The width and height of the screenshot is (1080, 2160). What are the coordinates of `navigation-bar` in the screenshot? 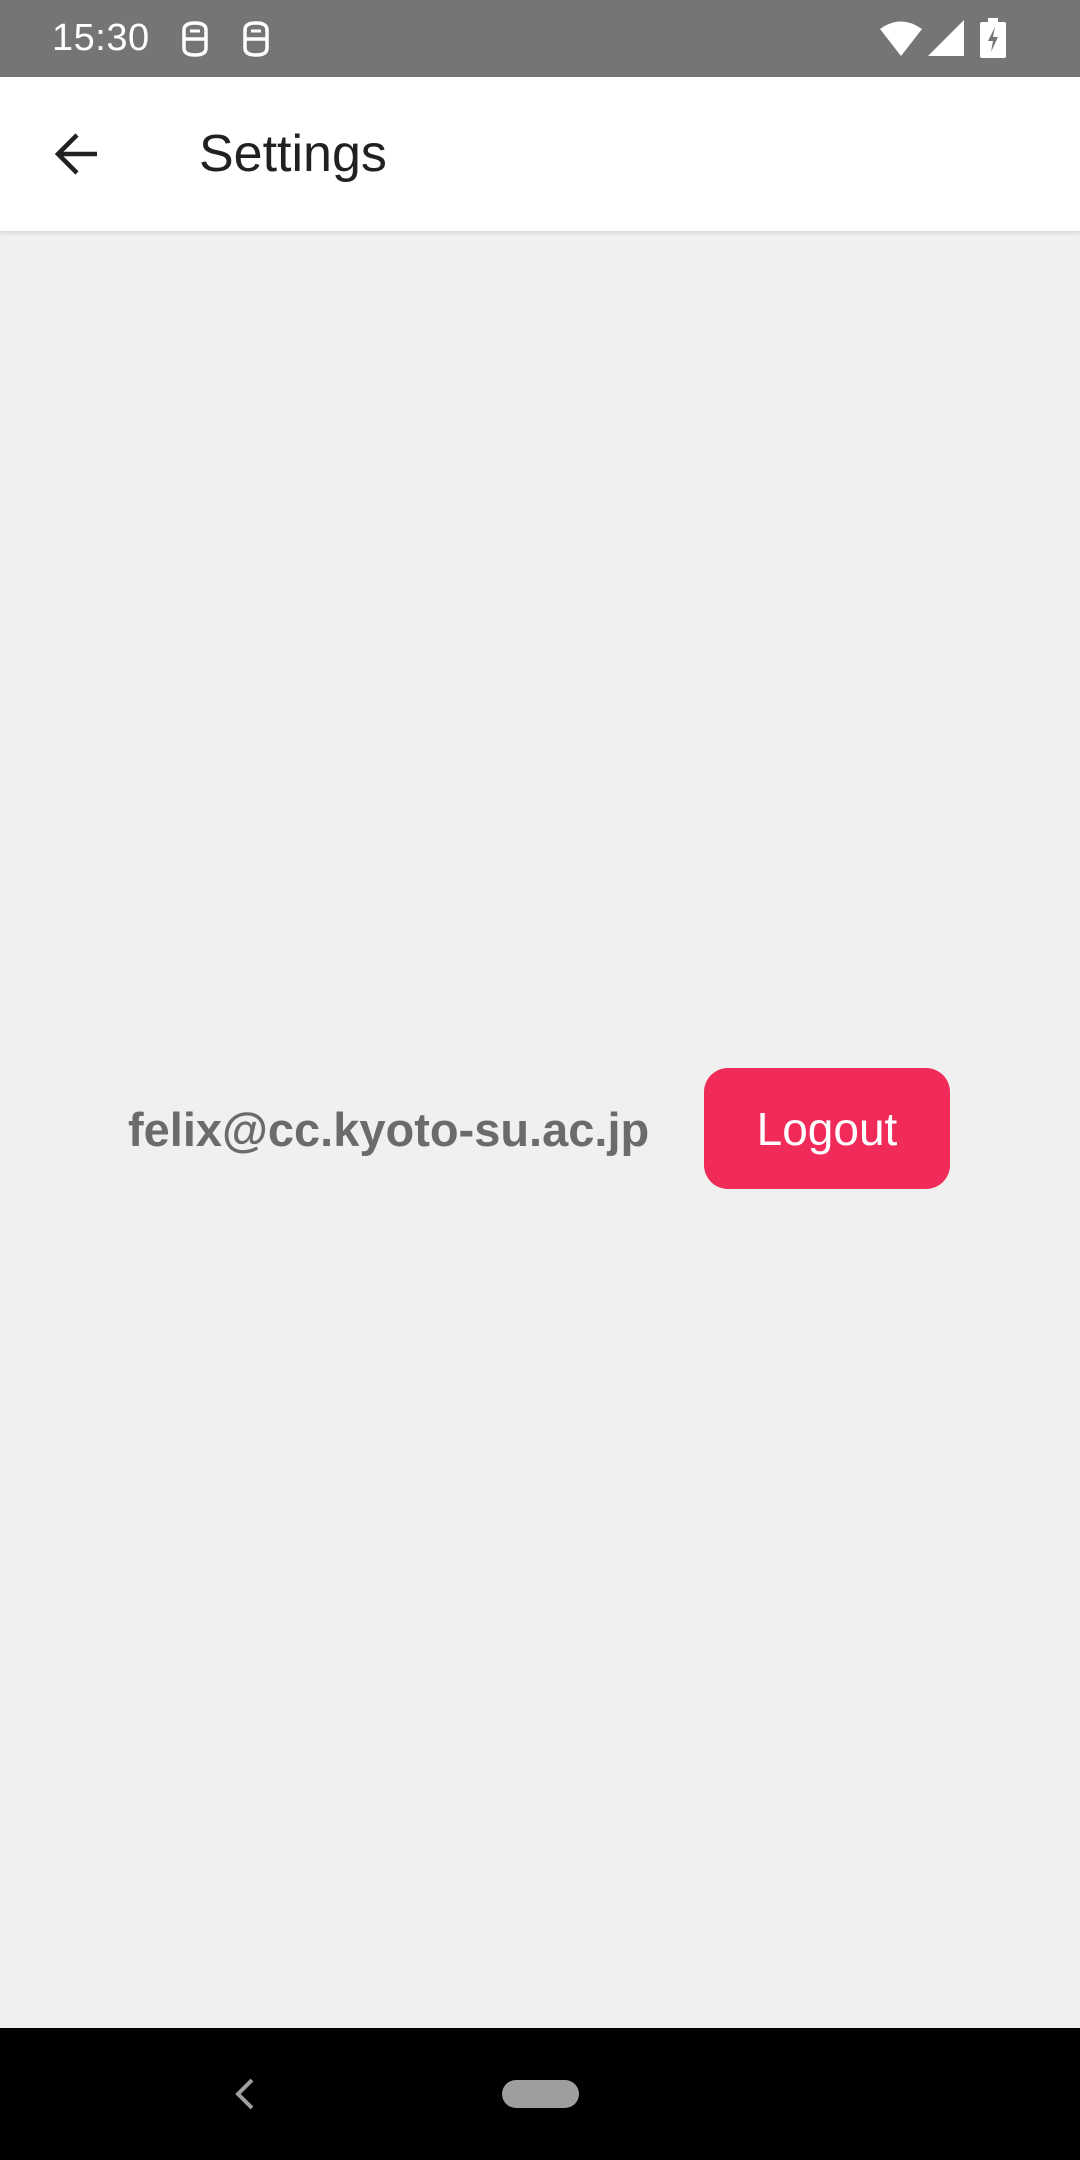 It's located at (540, 2094).